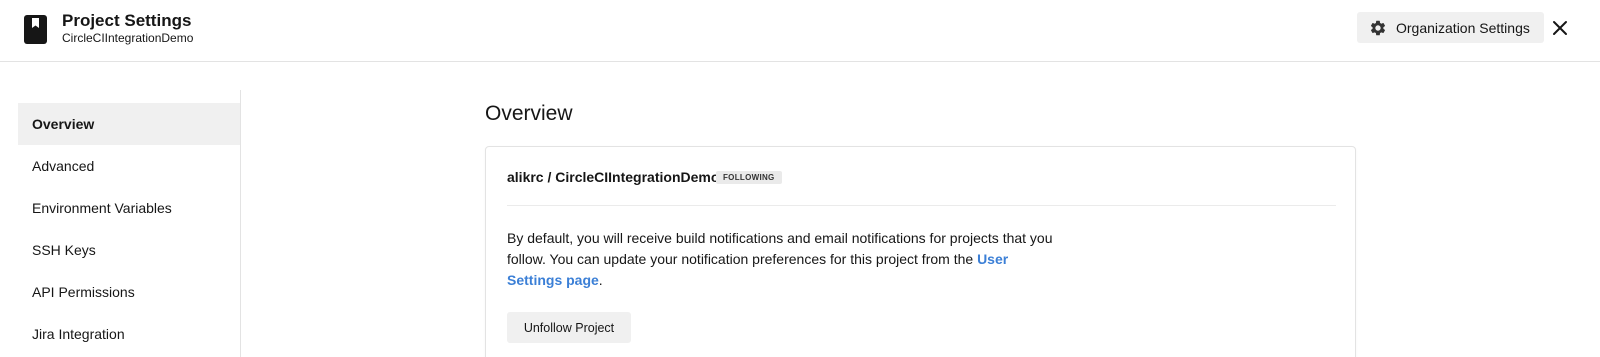 The width and height of the screenshot is (1600, 357). What do you see at coordinates (1378, 27) in the screenshot?
I see `gear-icon` at bounding box center [1378, 27].